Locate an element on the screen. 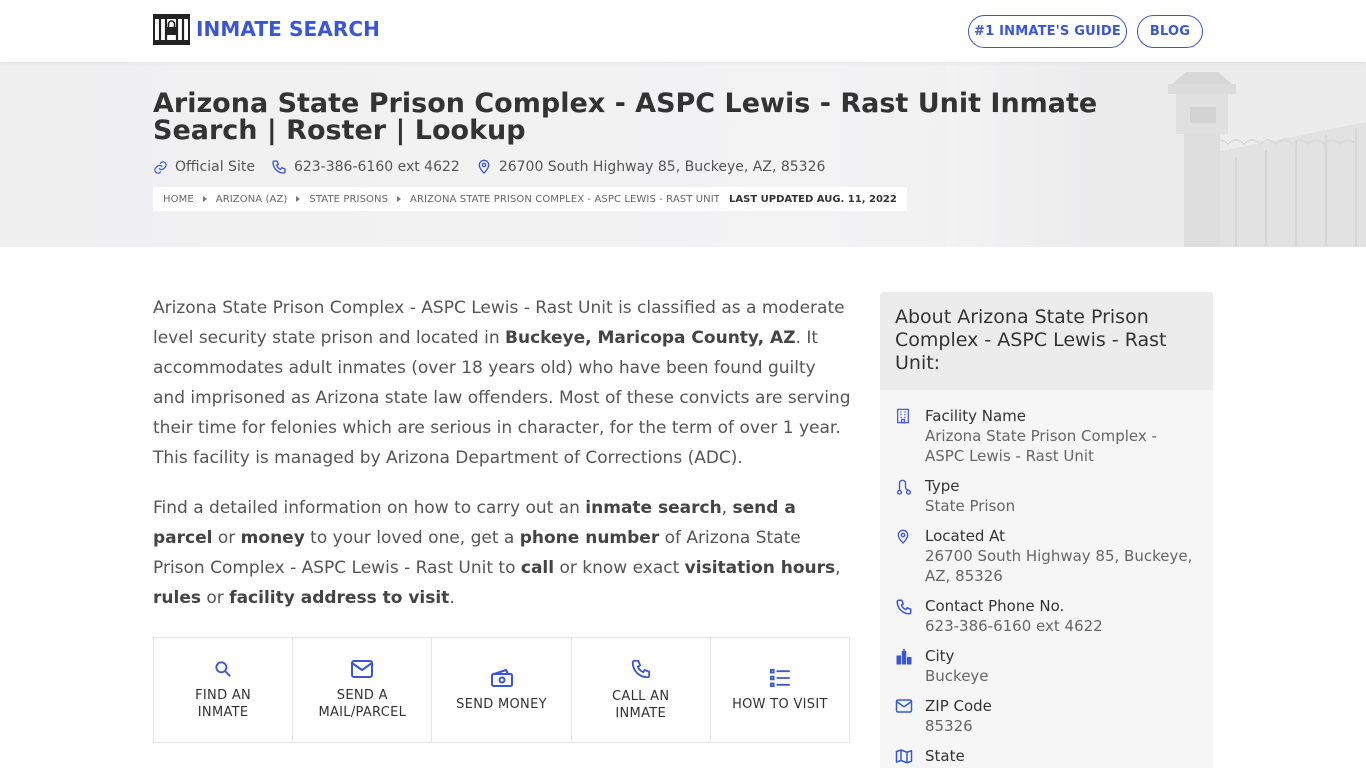 The width and height of the screenshot is (1366, 768). building-icon is located at coordinates (903, 416).